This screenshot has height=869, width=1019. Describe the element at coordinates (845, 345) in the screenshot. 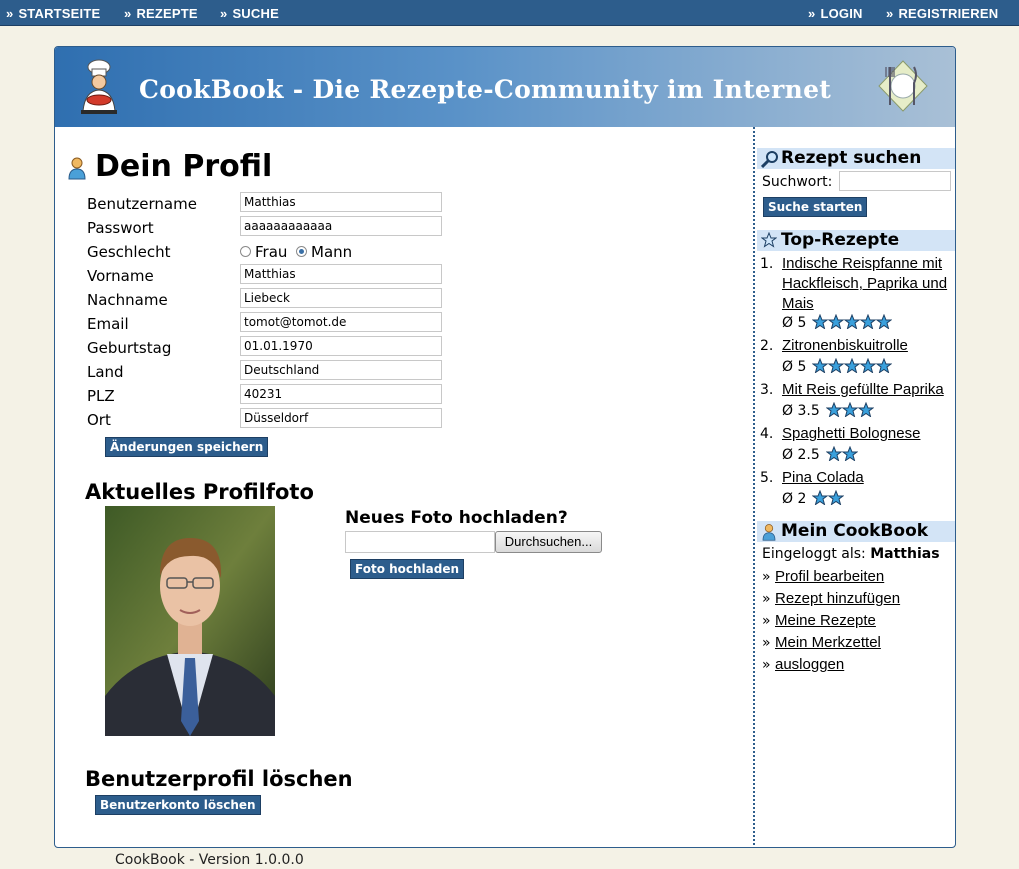

I see `top-recipe-2: Zitronenbiskuitrolle` at that location.